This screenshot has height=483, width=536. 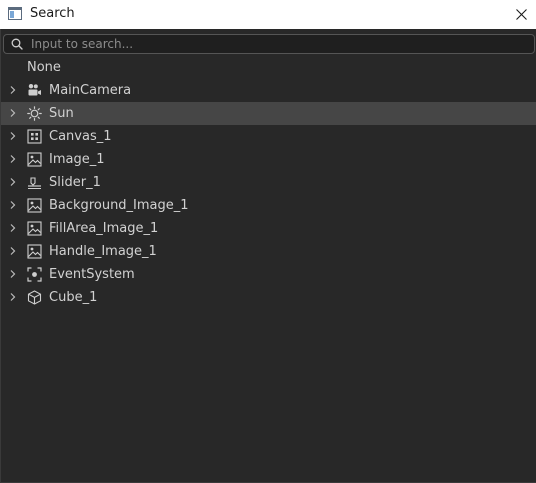 What do you see at coordinates (34, 136) in the screenshot?
I see `canvas-icon` at bounding box center [34, 136].